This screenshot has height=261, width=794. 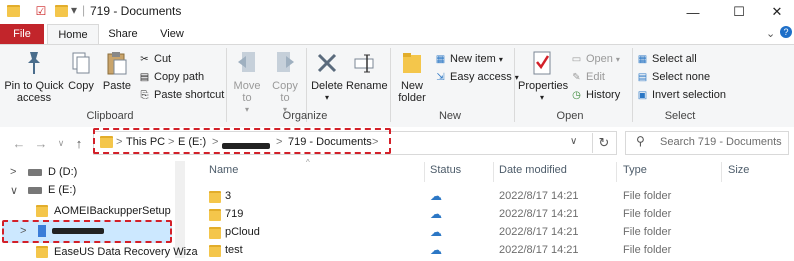 I want to click on paste-shortcut-icon: ⎘, so click(x=144, y=95).